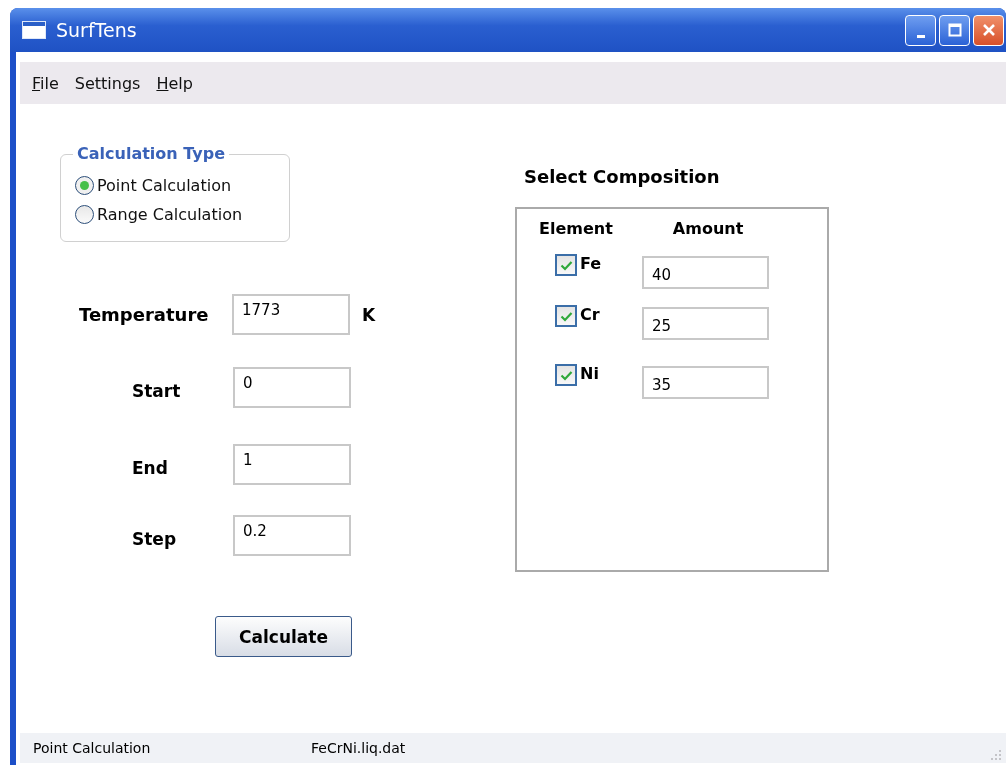 The width and height of the screenshot is (1006, 765). What do you see at coordinates (920, 30) in the screenshot?
I see `minimize-button` at bounding box center [920, 30].